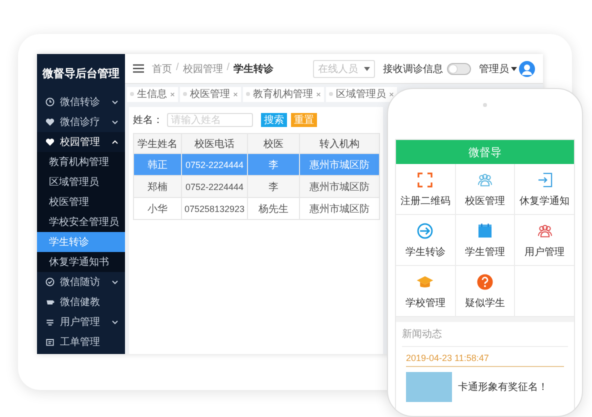 Image resolution: width=592 pixels, height=417 pixels. Describe the element at coordinates (274, 144) in the screenshot. I see `column-header: 校医` at that location.